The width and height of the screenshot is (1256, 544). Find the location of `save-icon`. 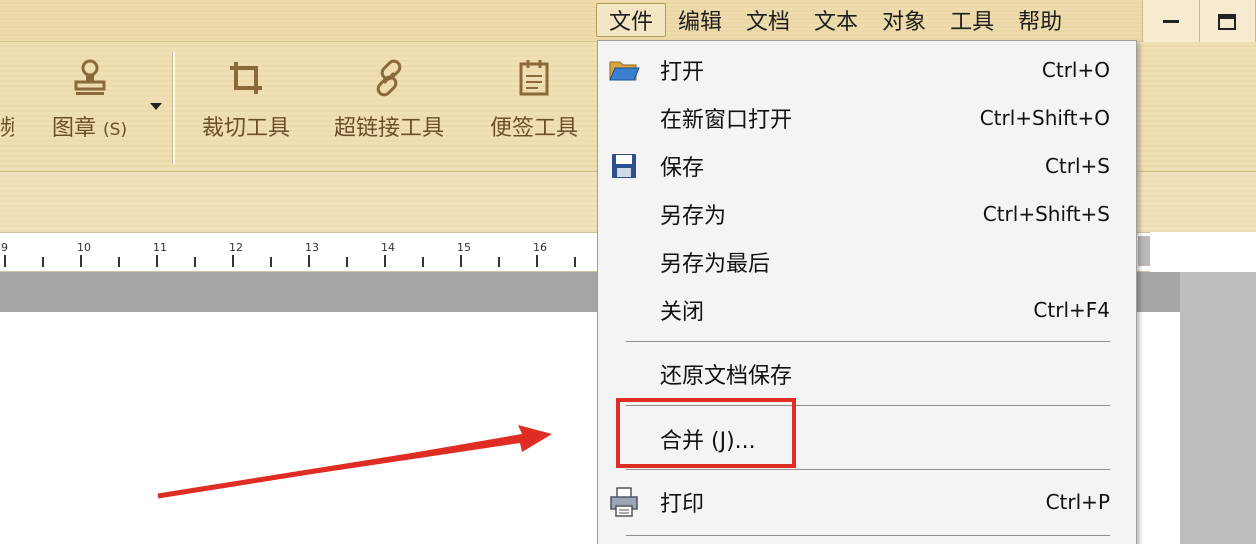

save-icon is located at coordinates (624, 166).